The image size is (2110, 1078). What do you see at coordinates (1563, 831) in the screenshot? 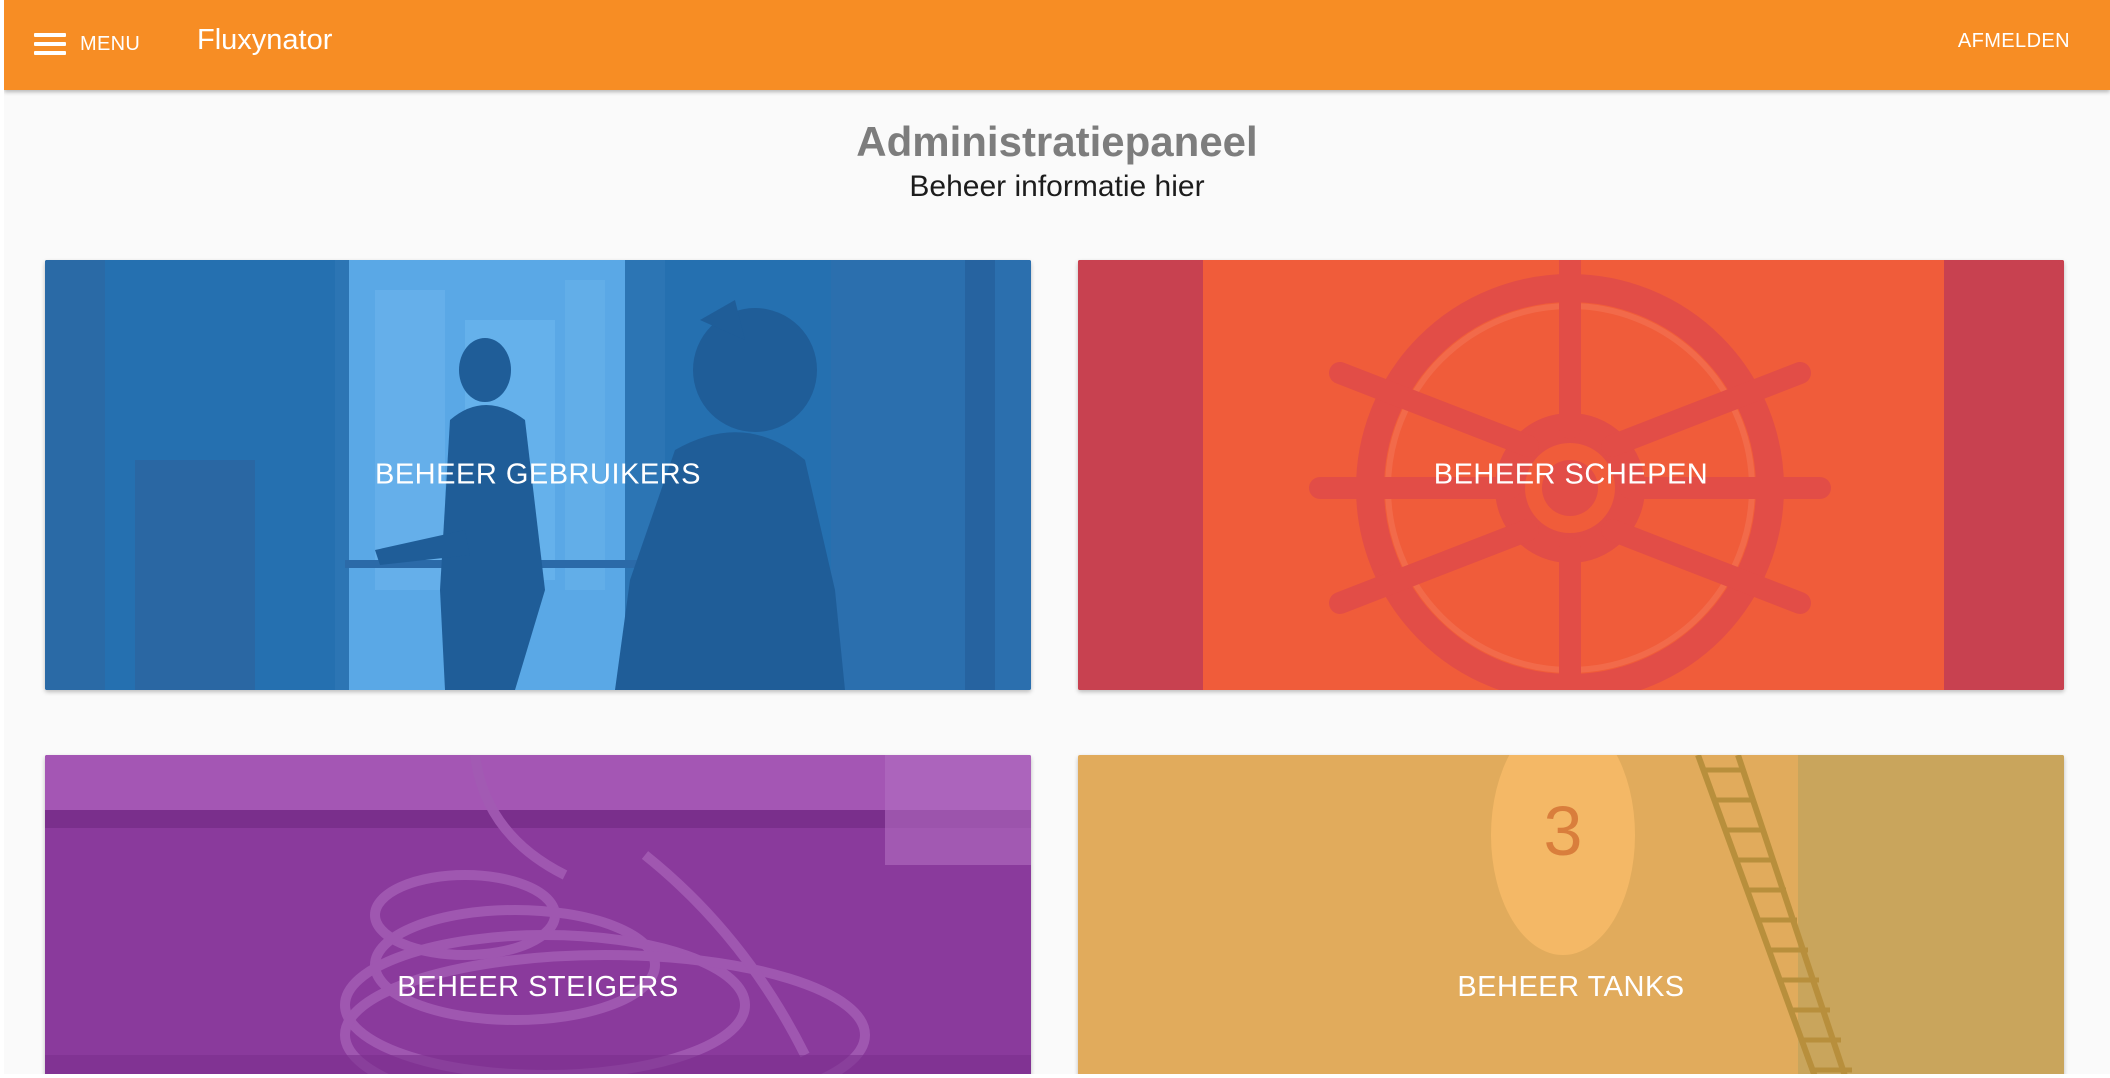
I see `svg-text: 3` at bounding box center [1563, 831].